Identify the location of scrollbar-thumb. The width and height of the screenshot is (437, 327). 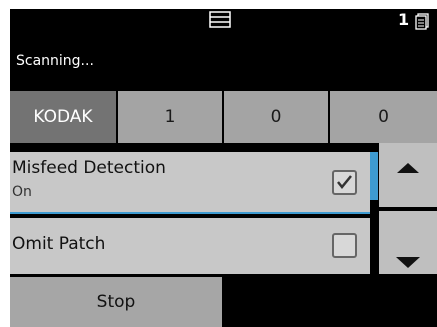
(374, 176).